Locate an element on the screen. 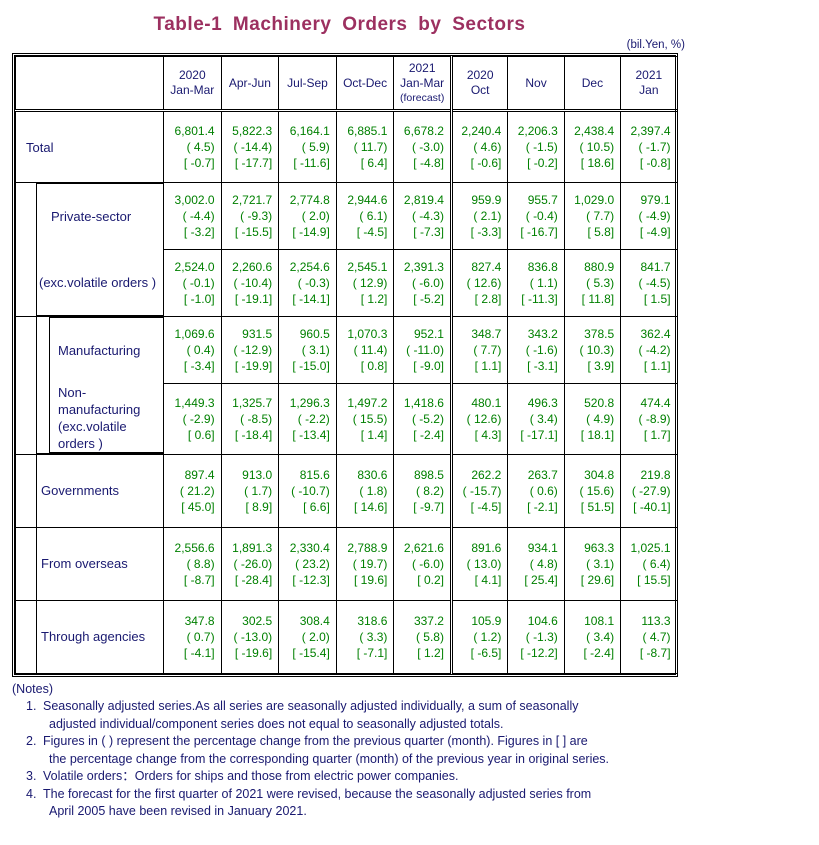  value: 2,819.4 is located at coordinates (423, 200).